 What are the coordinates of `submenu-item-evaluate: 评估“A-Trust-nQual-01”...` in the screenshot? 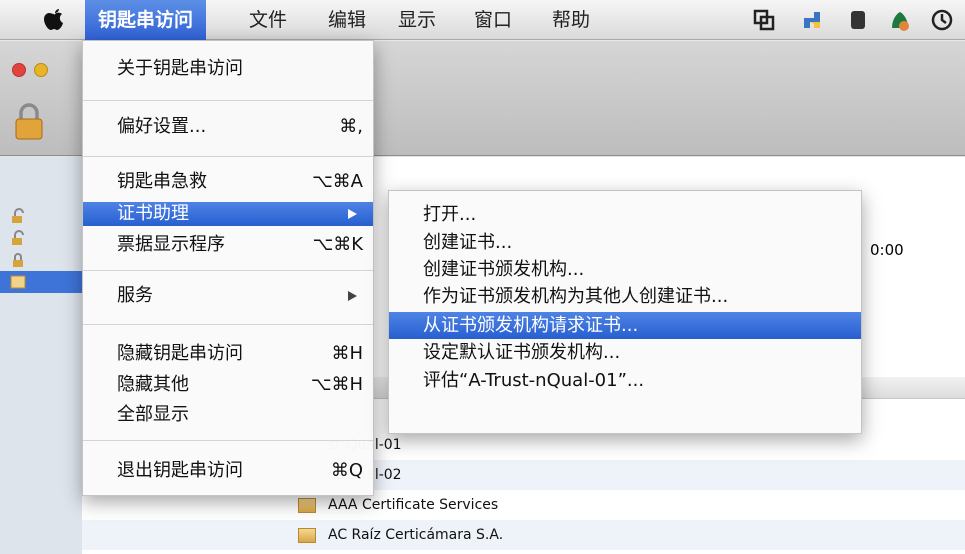 It's located at (625, 381).